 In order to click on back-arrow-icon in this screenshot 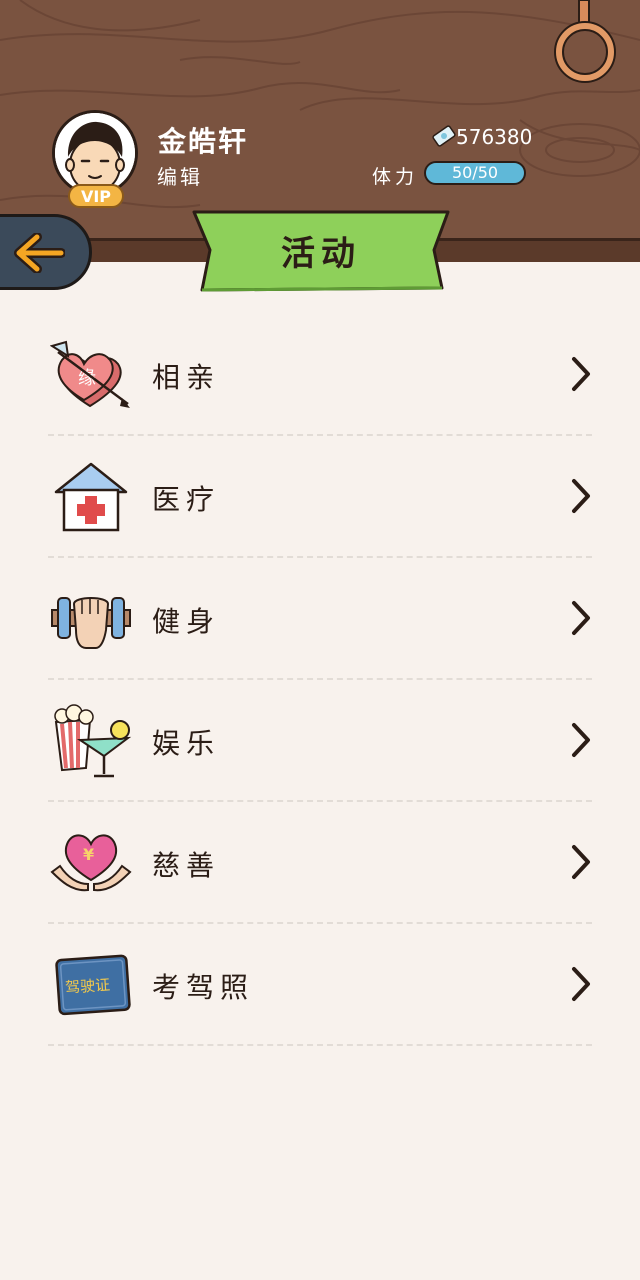, I will do `click(39, 253)`.